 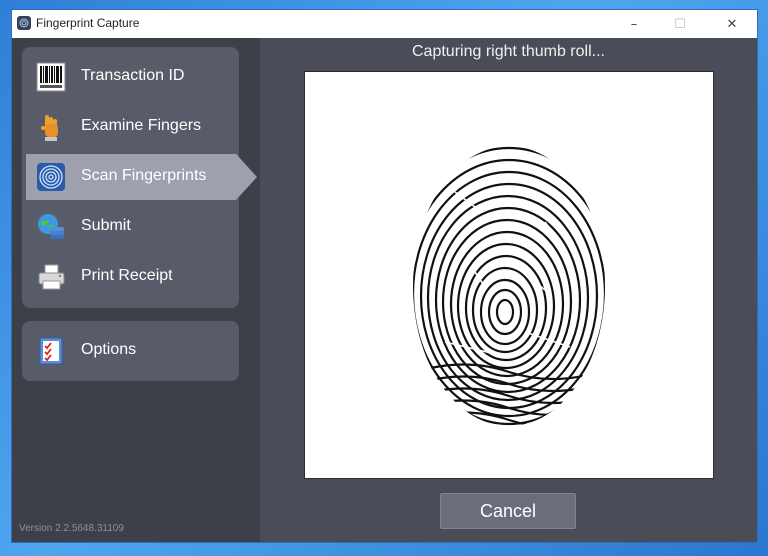 I want to click on sidebar-item-scan-fingerprints: Scan Fingerprints, so click(x=139, y=177).